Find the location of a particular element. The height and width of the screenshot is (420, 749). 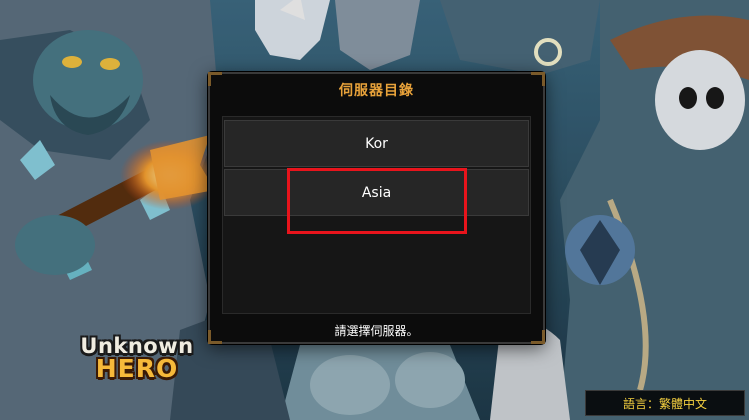

dialog-title: 伺服器目錄 is located at coordinates (376, 91).